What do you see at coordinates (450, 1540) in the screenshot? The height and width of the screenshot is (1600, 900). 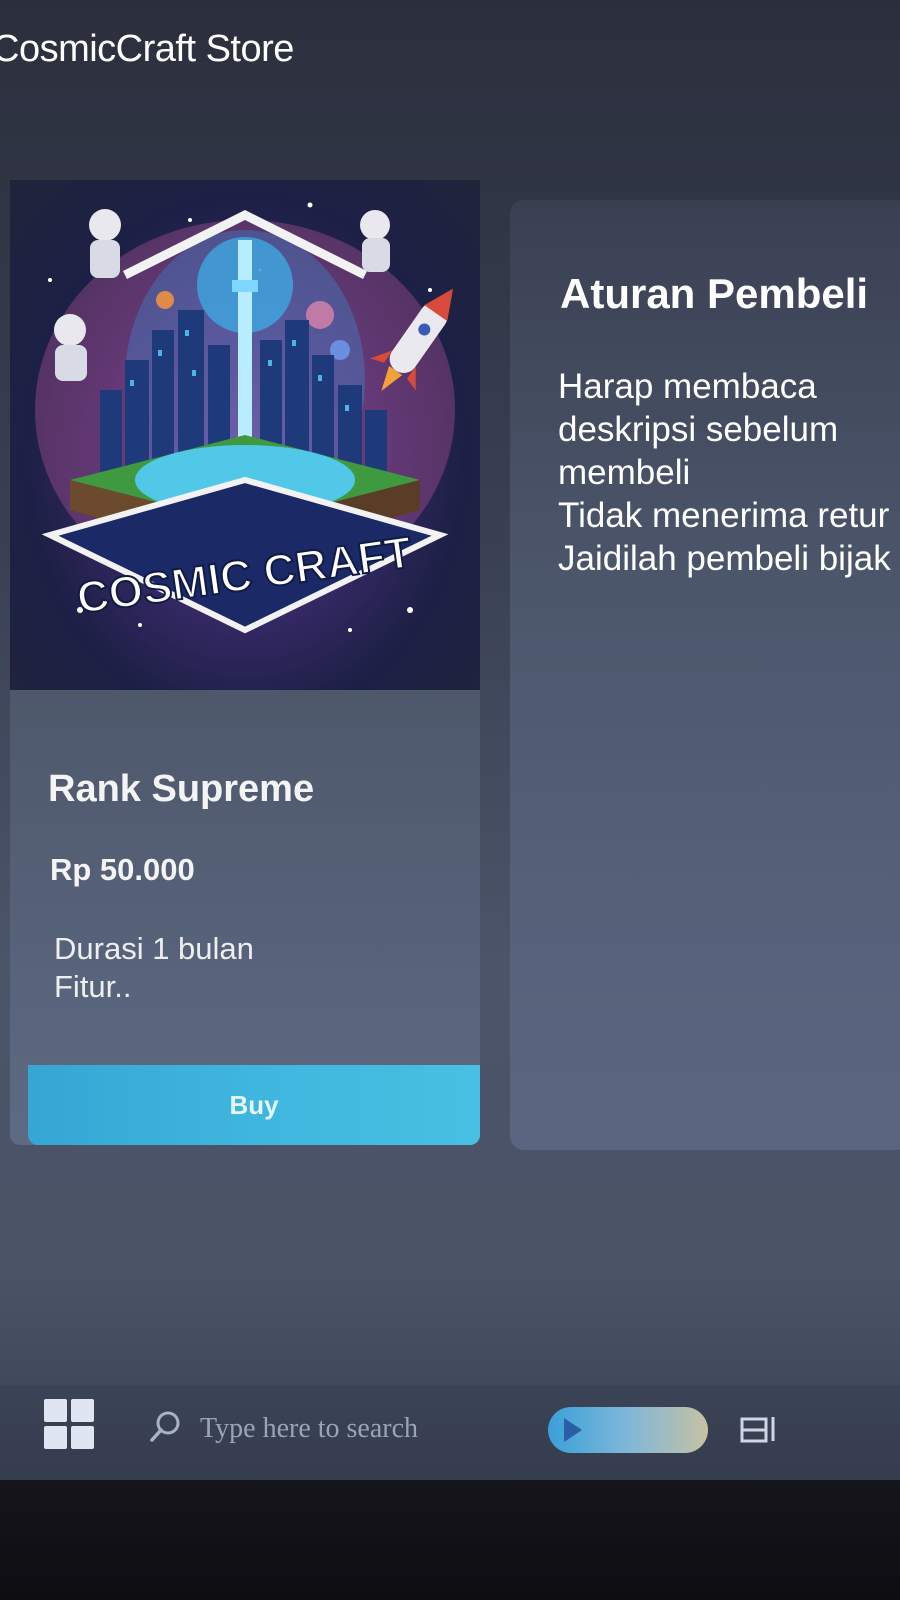 I see `monitor-bezel` at bounding box center [450, 1540].